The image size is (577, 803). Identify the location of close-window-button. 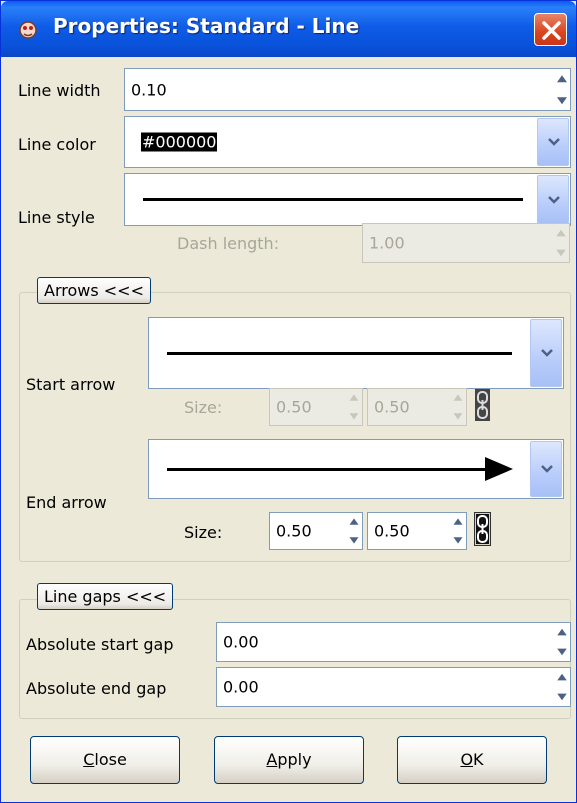
(550, 29).